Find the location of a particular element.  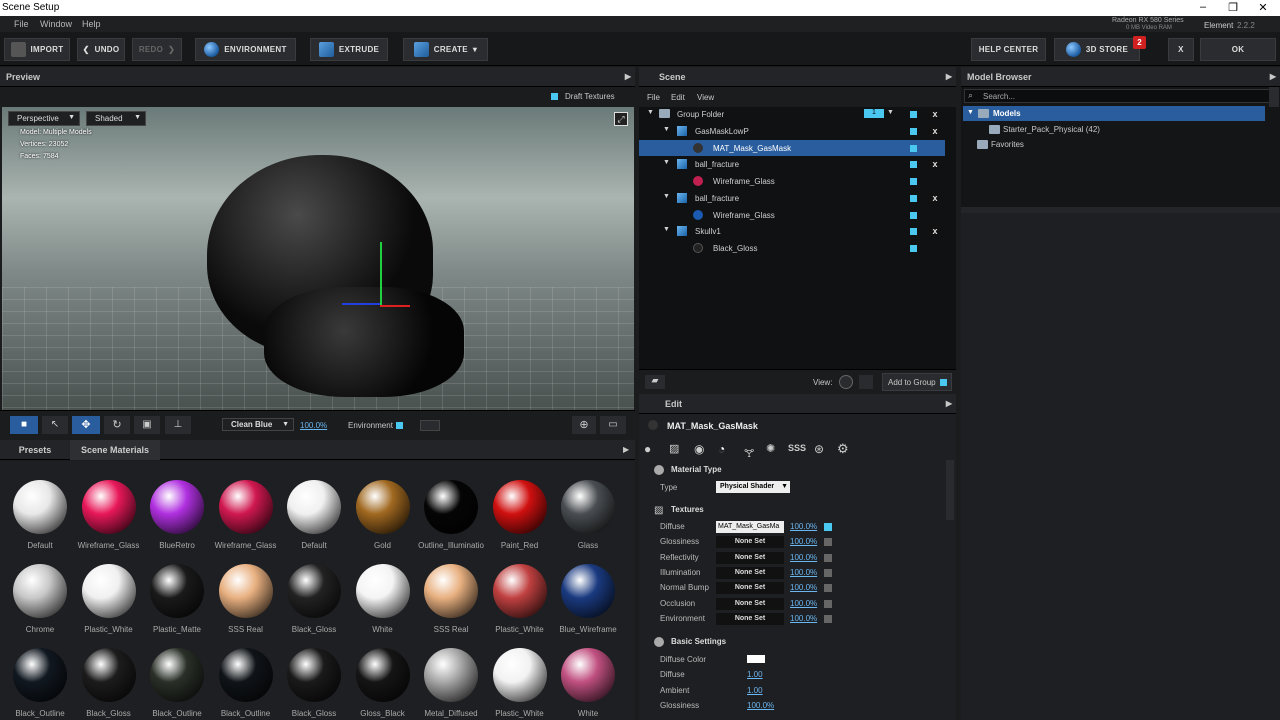

tree-item-models: ▼ Models is located at coordinates (1114, 113).